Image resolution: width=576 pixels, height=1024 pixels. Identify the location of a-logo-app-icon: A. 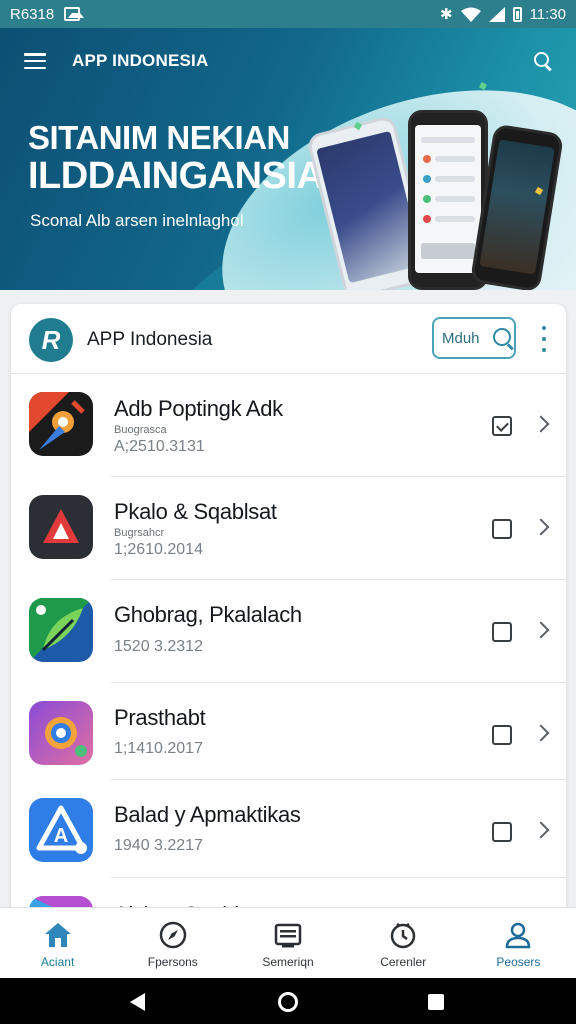
(61, 830).